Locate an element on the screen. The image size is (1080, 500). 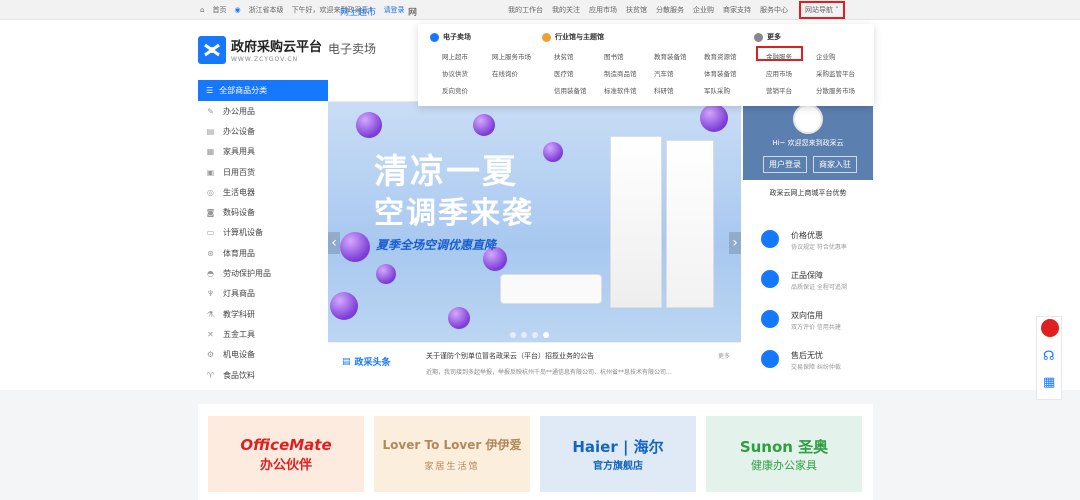
nav-link-service: 服务中心 is located at coordinates (774, 10).